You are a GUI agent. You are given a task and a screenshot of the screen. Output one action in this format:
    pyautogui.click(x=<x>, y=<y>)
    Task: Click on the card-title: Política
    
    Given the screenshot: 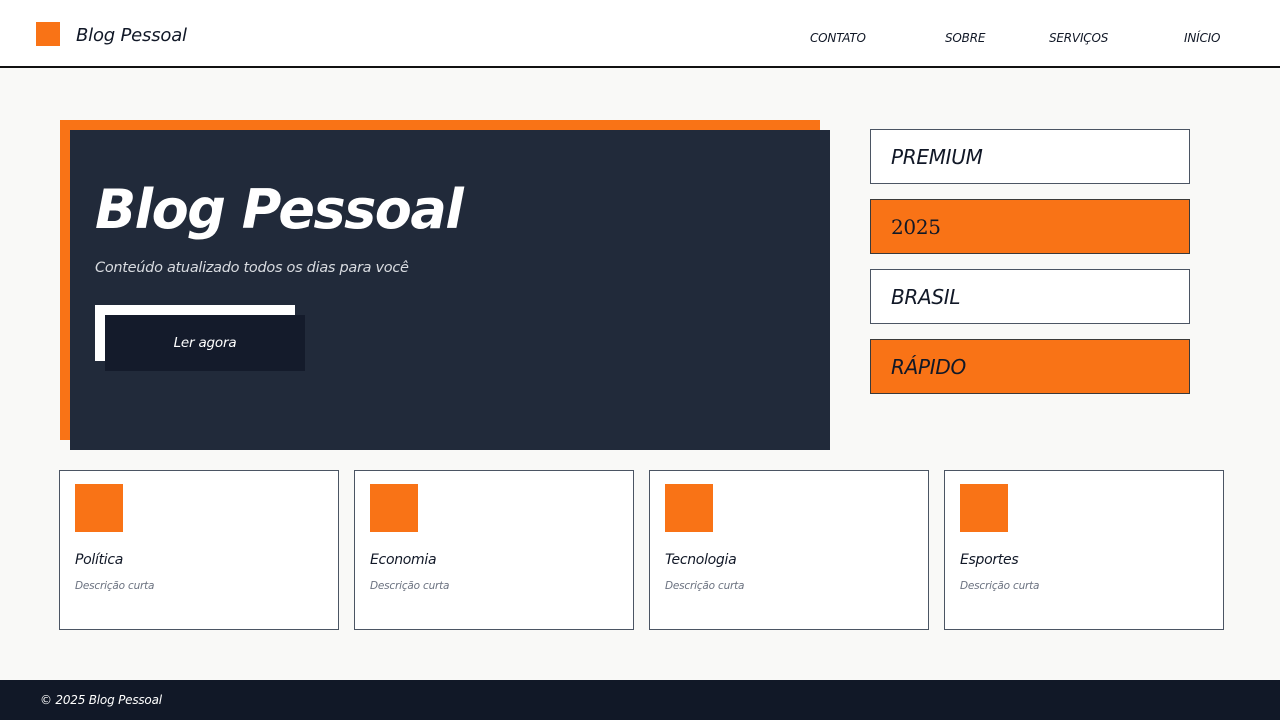 What is the action you would take?
    pyautogui.click(x=99, y=560)
    